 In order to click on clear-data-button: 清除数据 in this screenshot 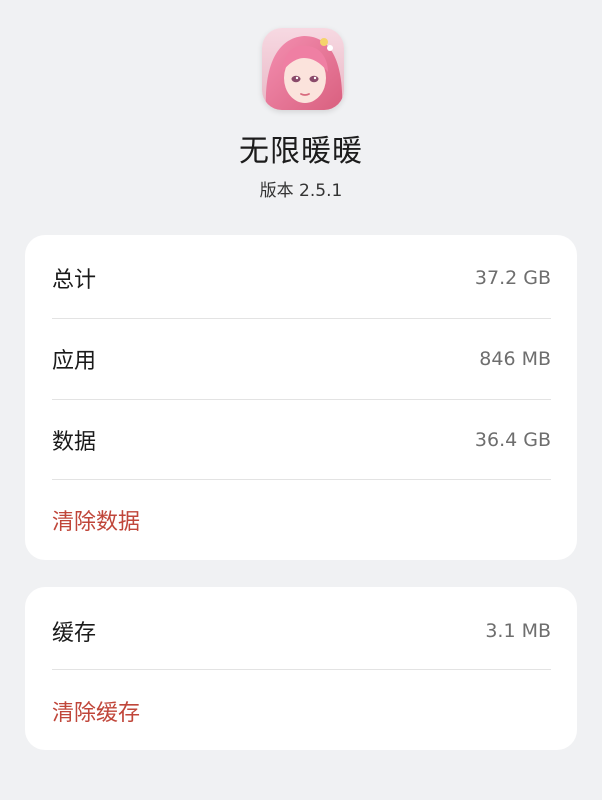, I will do `click(301, 520)`.